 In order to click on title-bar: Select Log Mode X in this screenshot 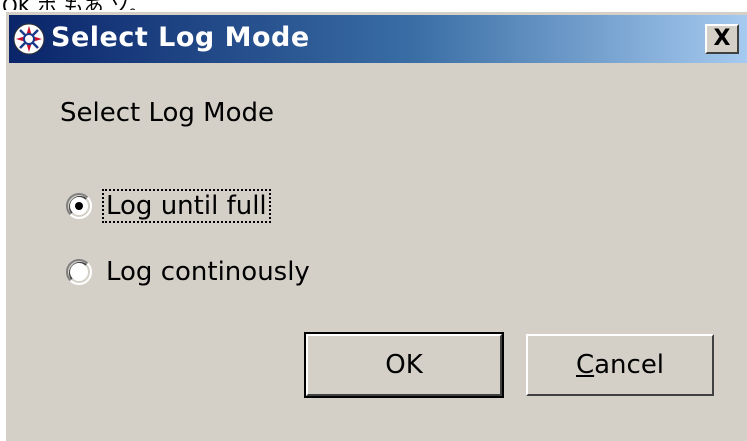, I will do `click(378, 39)`.